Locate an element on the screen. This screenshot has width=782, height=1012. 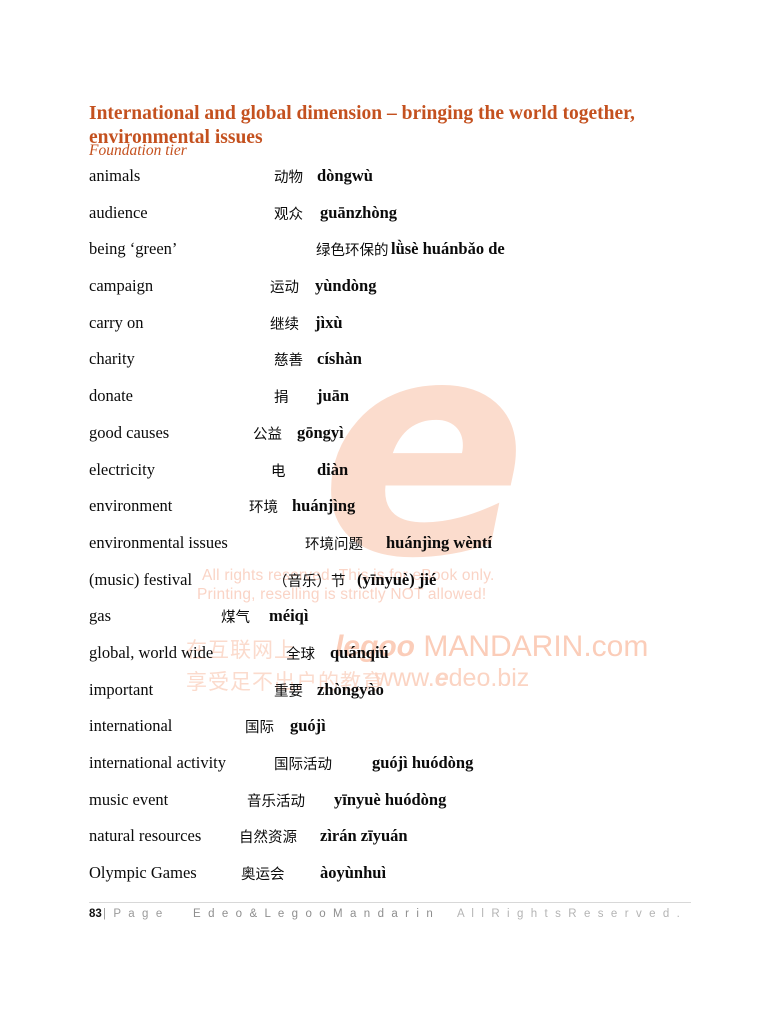
vocabulary-english: audience is located at coordinates (118, 212).